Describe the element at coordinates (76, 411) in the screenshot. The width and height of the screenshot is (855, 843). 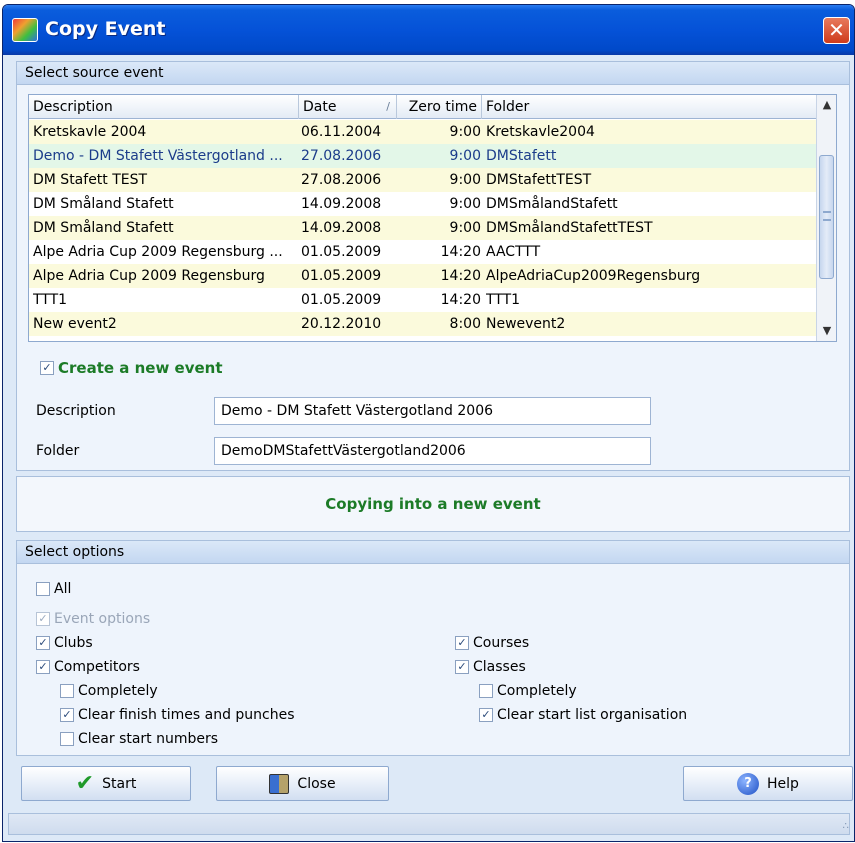
I see `description-label: Description` at that location.